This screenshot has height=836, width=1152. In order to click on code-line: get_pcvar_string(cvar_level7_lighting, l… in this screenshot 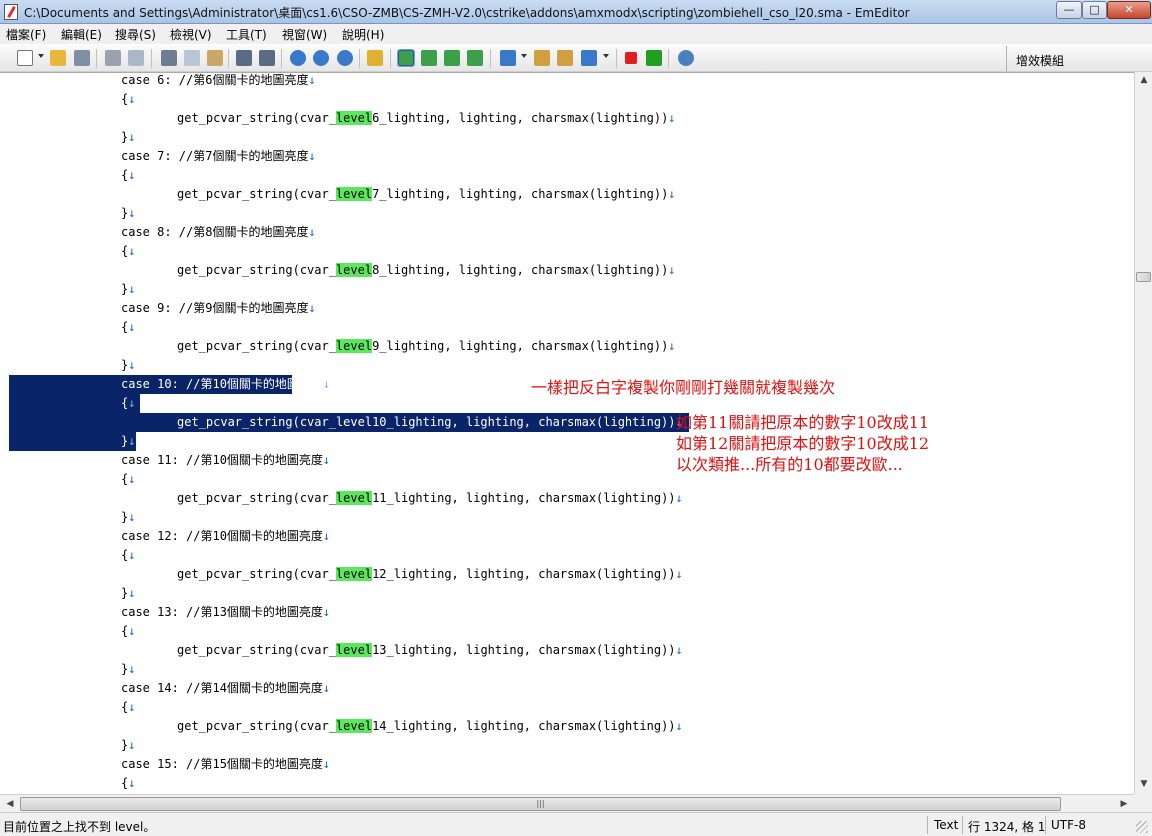, I will do `click(567, 194)`.